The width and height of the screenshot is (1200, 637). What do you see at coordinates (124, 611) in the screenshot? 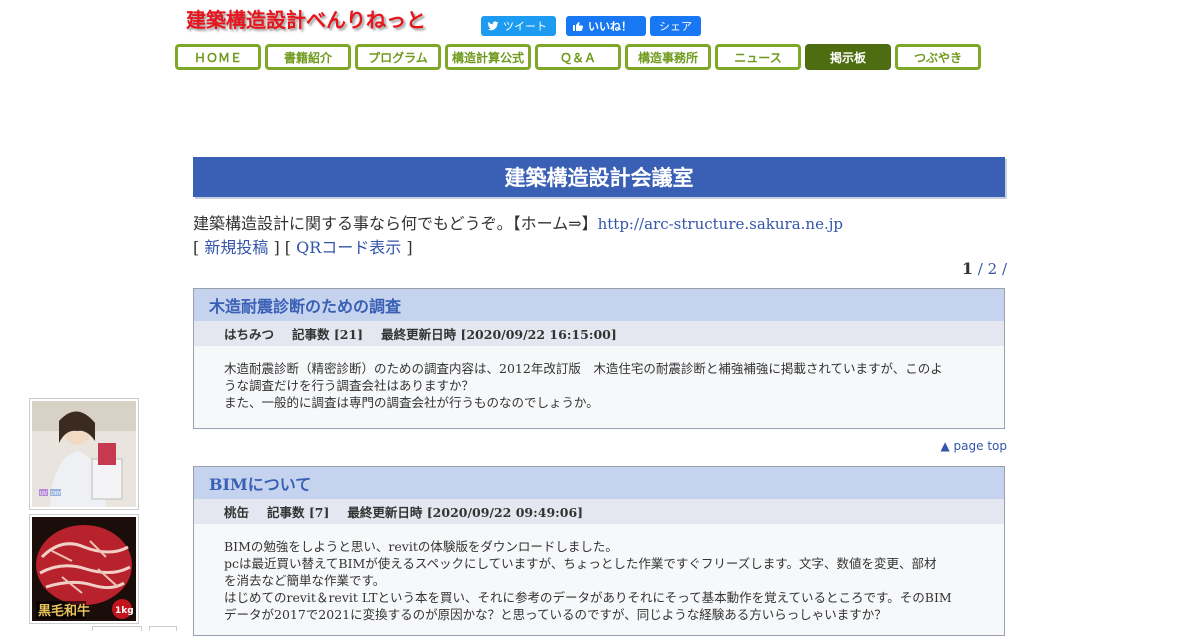
I see `svg-text: 1kg` at bounding box center [124, 611].